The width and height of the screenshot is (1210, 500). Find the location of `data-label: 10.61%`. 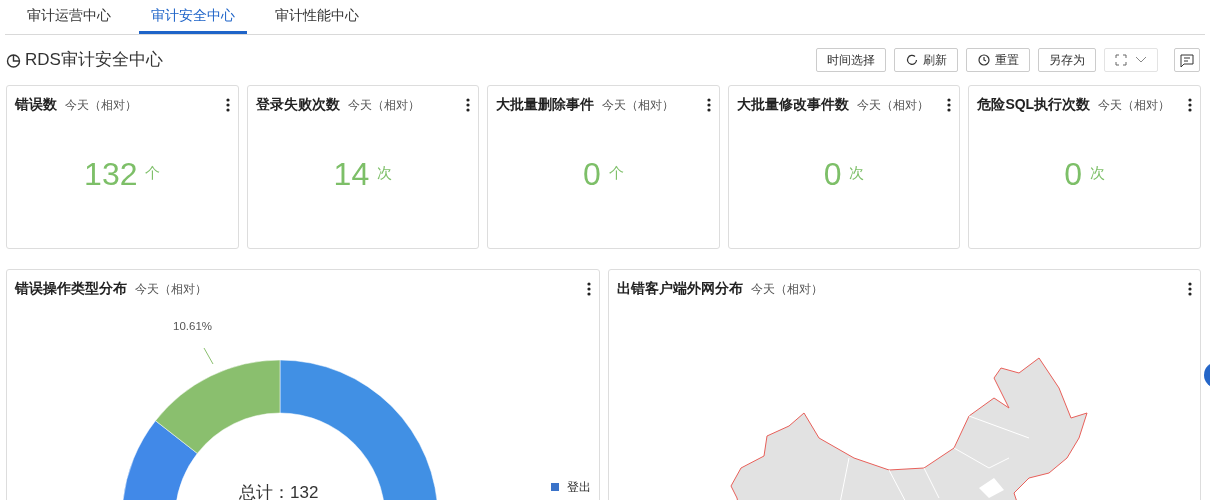

data-label: 10.61% is located at coordinates (192, 326).